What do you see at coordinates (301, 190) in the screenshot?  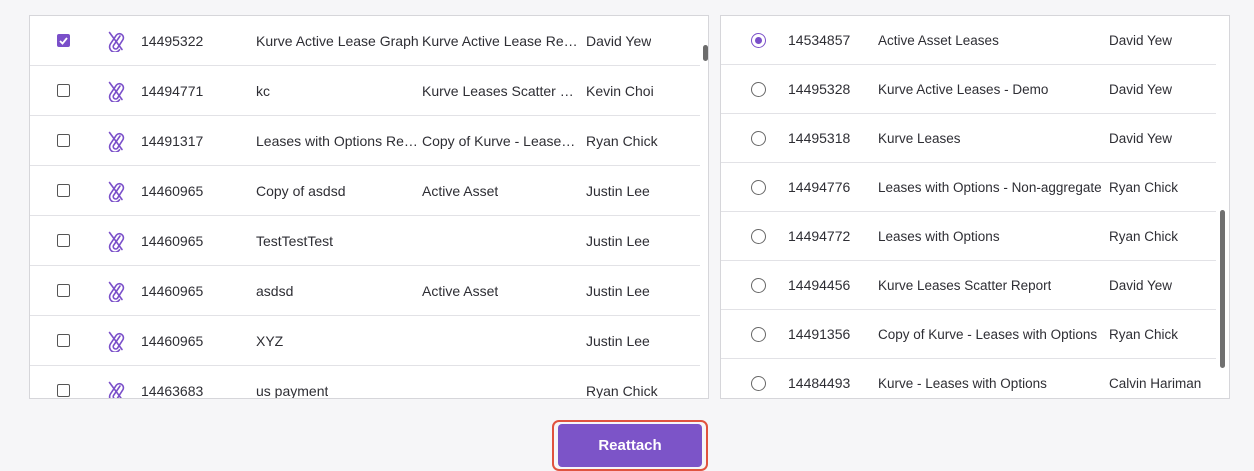 I see `row-name: Copy of asdsd` at bounding box center [301, 190].